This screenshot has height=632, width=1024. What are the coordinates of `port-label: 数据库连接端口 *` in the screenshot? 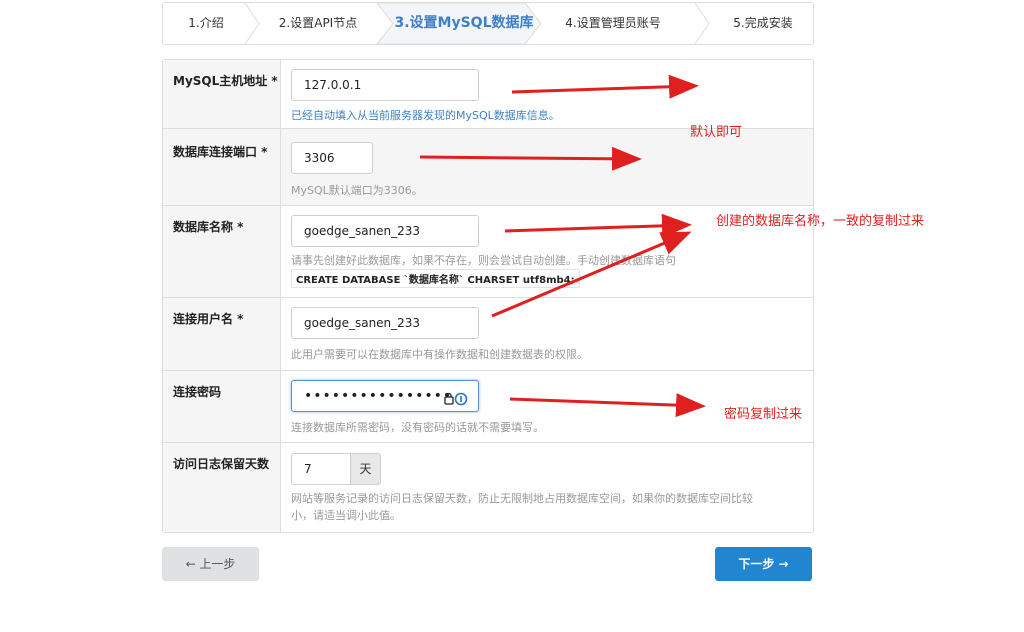 It's located at (220, 152).